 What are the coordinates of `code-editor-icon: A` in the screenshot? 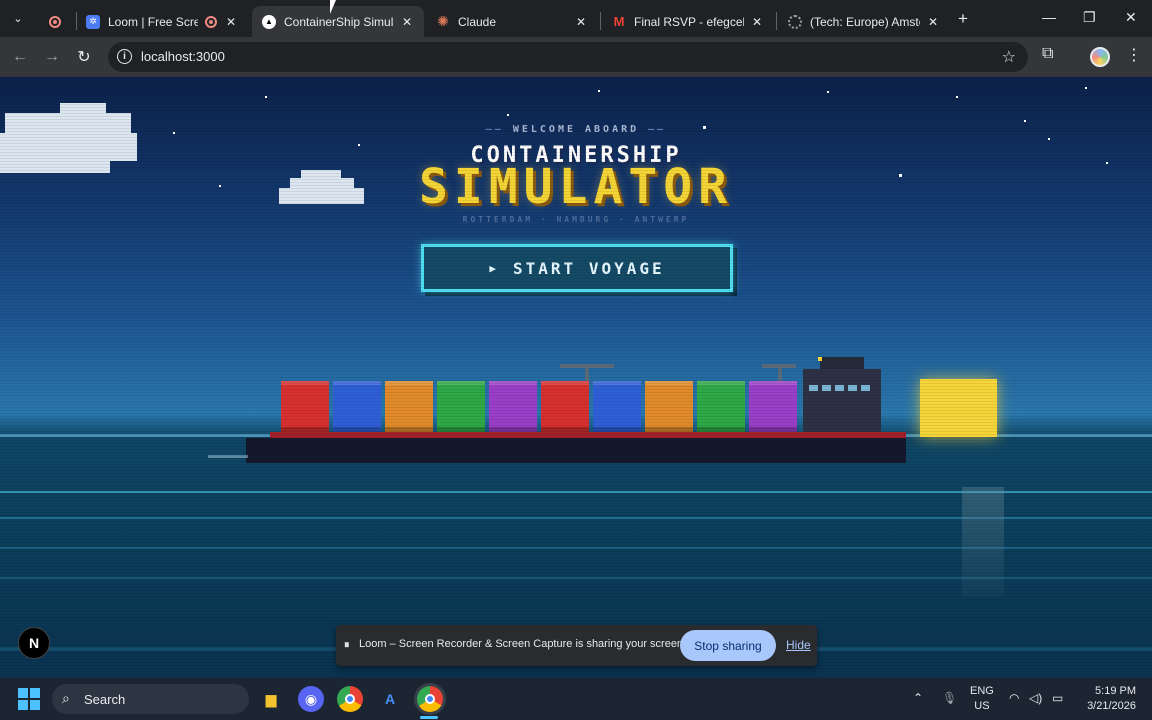 It's located at (390, 699).